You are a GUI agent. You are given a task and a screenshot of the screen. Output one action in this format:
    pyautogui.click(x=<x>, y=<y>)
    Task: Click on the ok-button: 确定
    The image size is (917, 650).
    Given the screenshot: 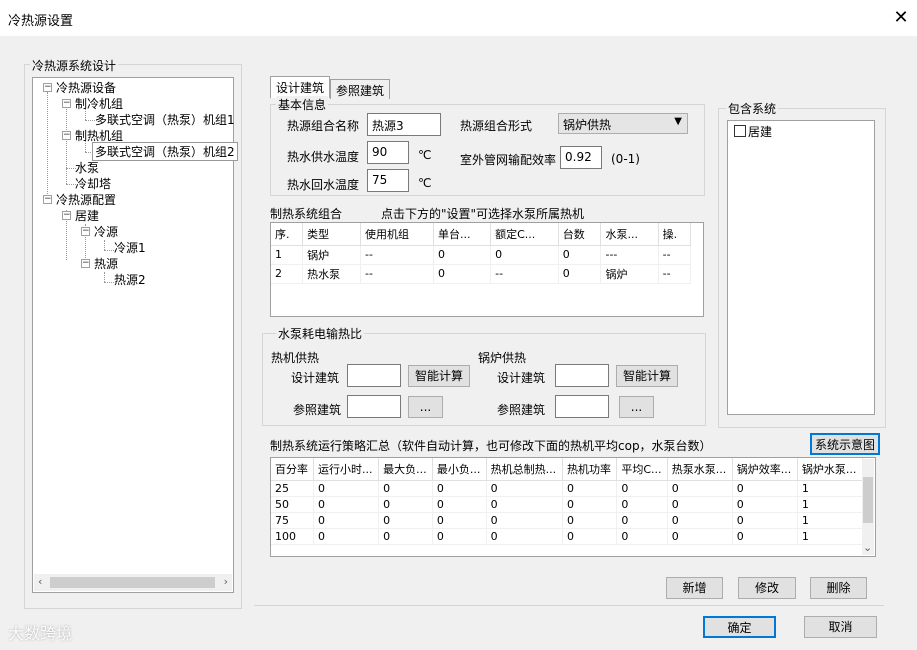 What is the action you would take?
    pyautogui.click(x=739, y=627)
    